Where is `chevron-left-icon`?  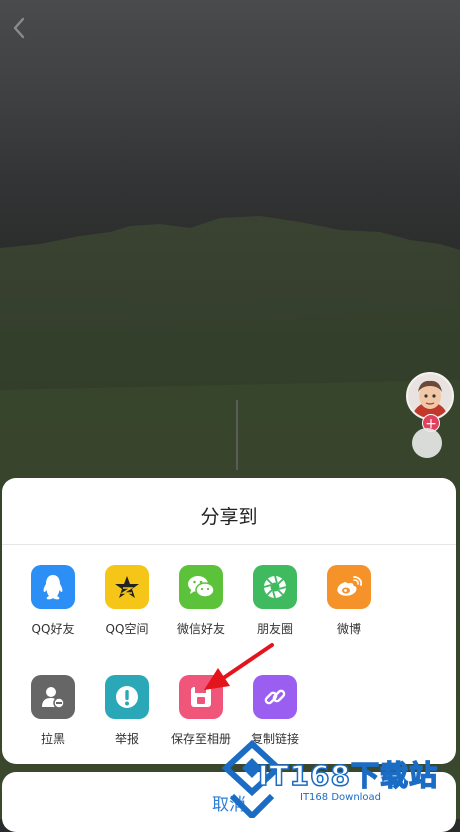 chevron-left-icon is located at coordinates (19, 28).